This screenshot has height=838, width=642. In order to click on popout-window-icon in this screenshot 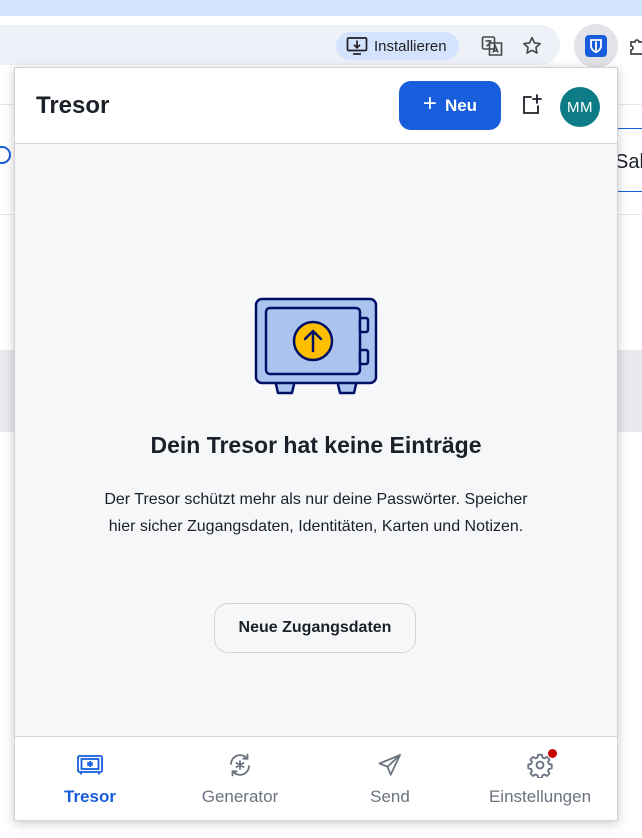, I will do `click(531, 105)`.